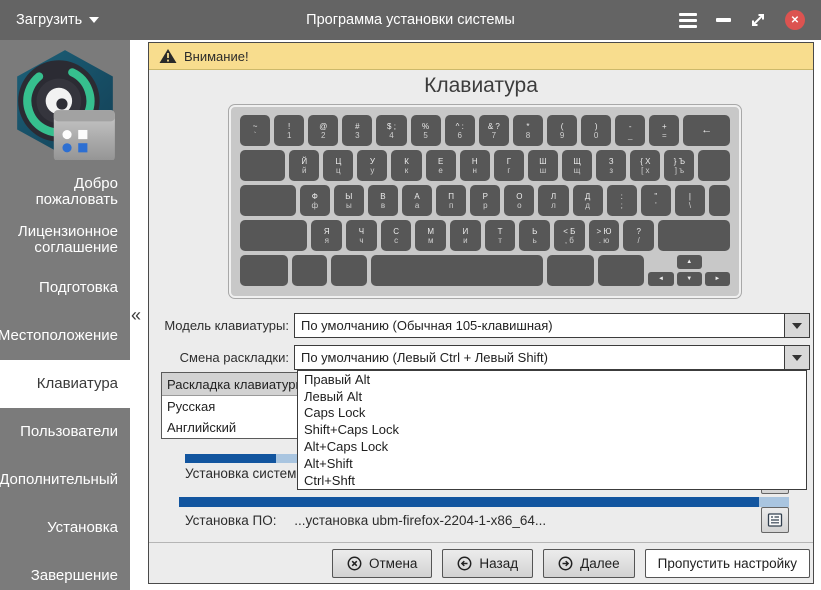 The image size is (821, 590). I want to click on dropdown-option: Caps Lock, so click(552, 413).